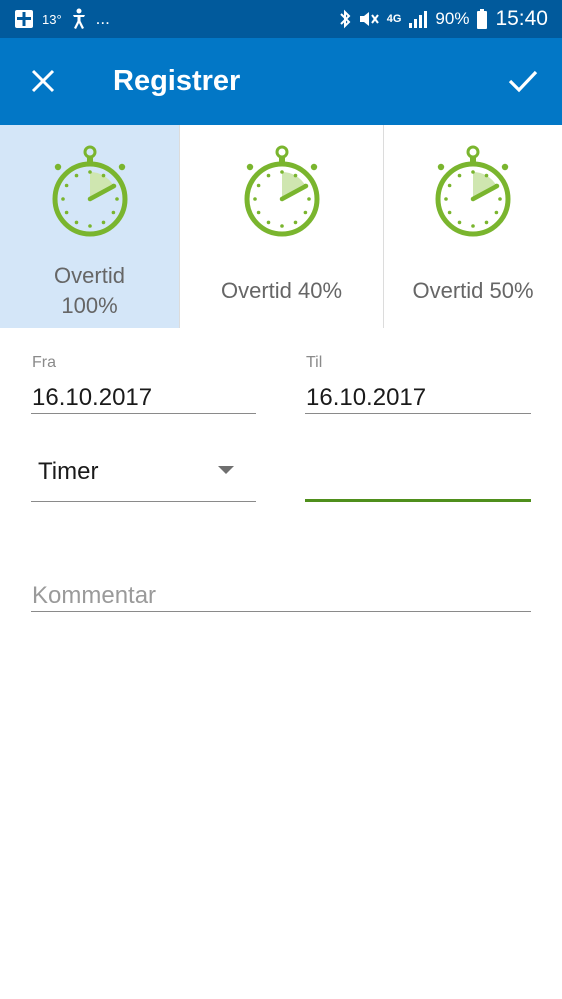  I want to click on tile-label: Overtid 40%, so click(281, 290).